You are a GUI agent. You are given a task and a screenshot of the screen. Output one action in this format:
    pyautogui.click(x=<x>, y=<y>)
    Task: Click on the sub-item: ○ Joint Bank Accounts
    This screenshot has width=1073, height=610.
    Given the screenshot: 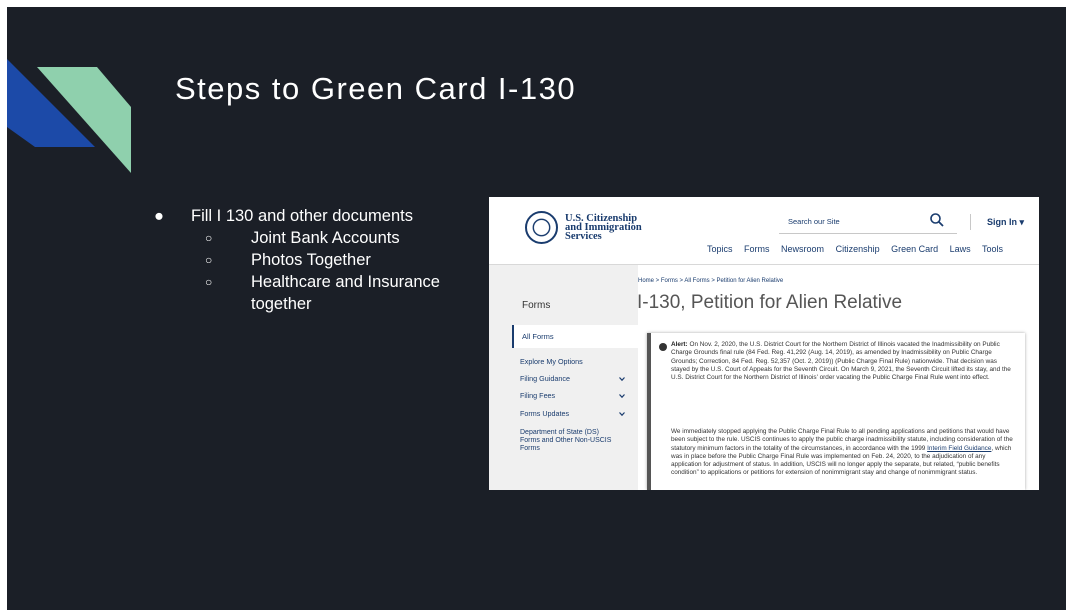 What is the action you would take?
    pyautogui.click(x=327, y=238)
    